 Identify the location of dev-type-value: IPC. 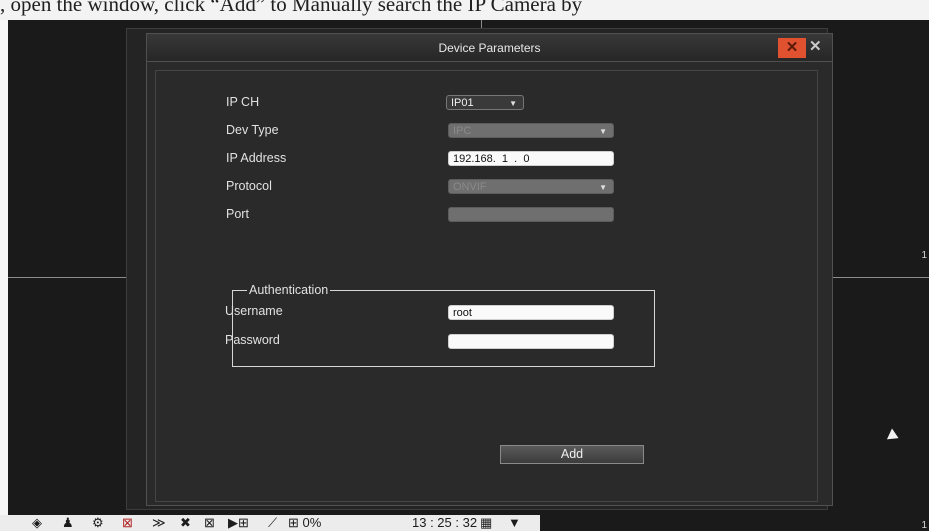
(462, 131).